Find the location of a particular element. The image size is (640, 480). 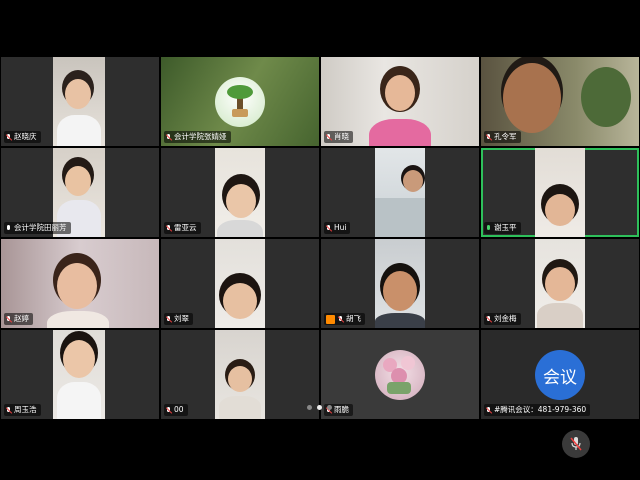

meeting-logo: 会议 is located at coordinates (560, 375).